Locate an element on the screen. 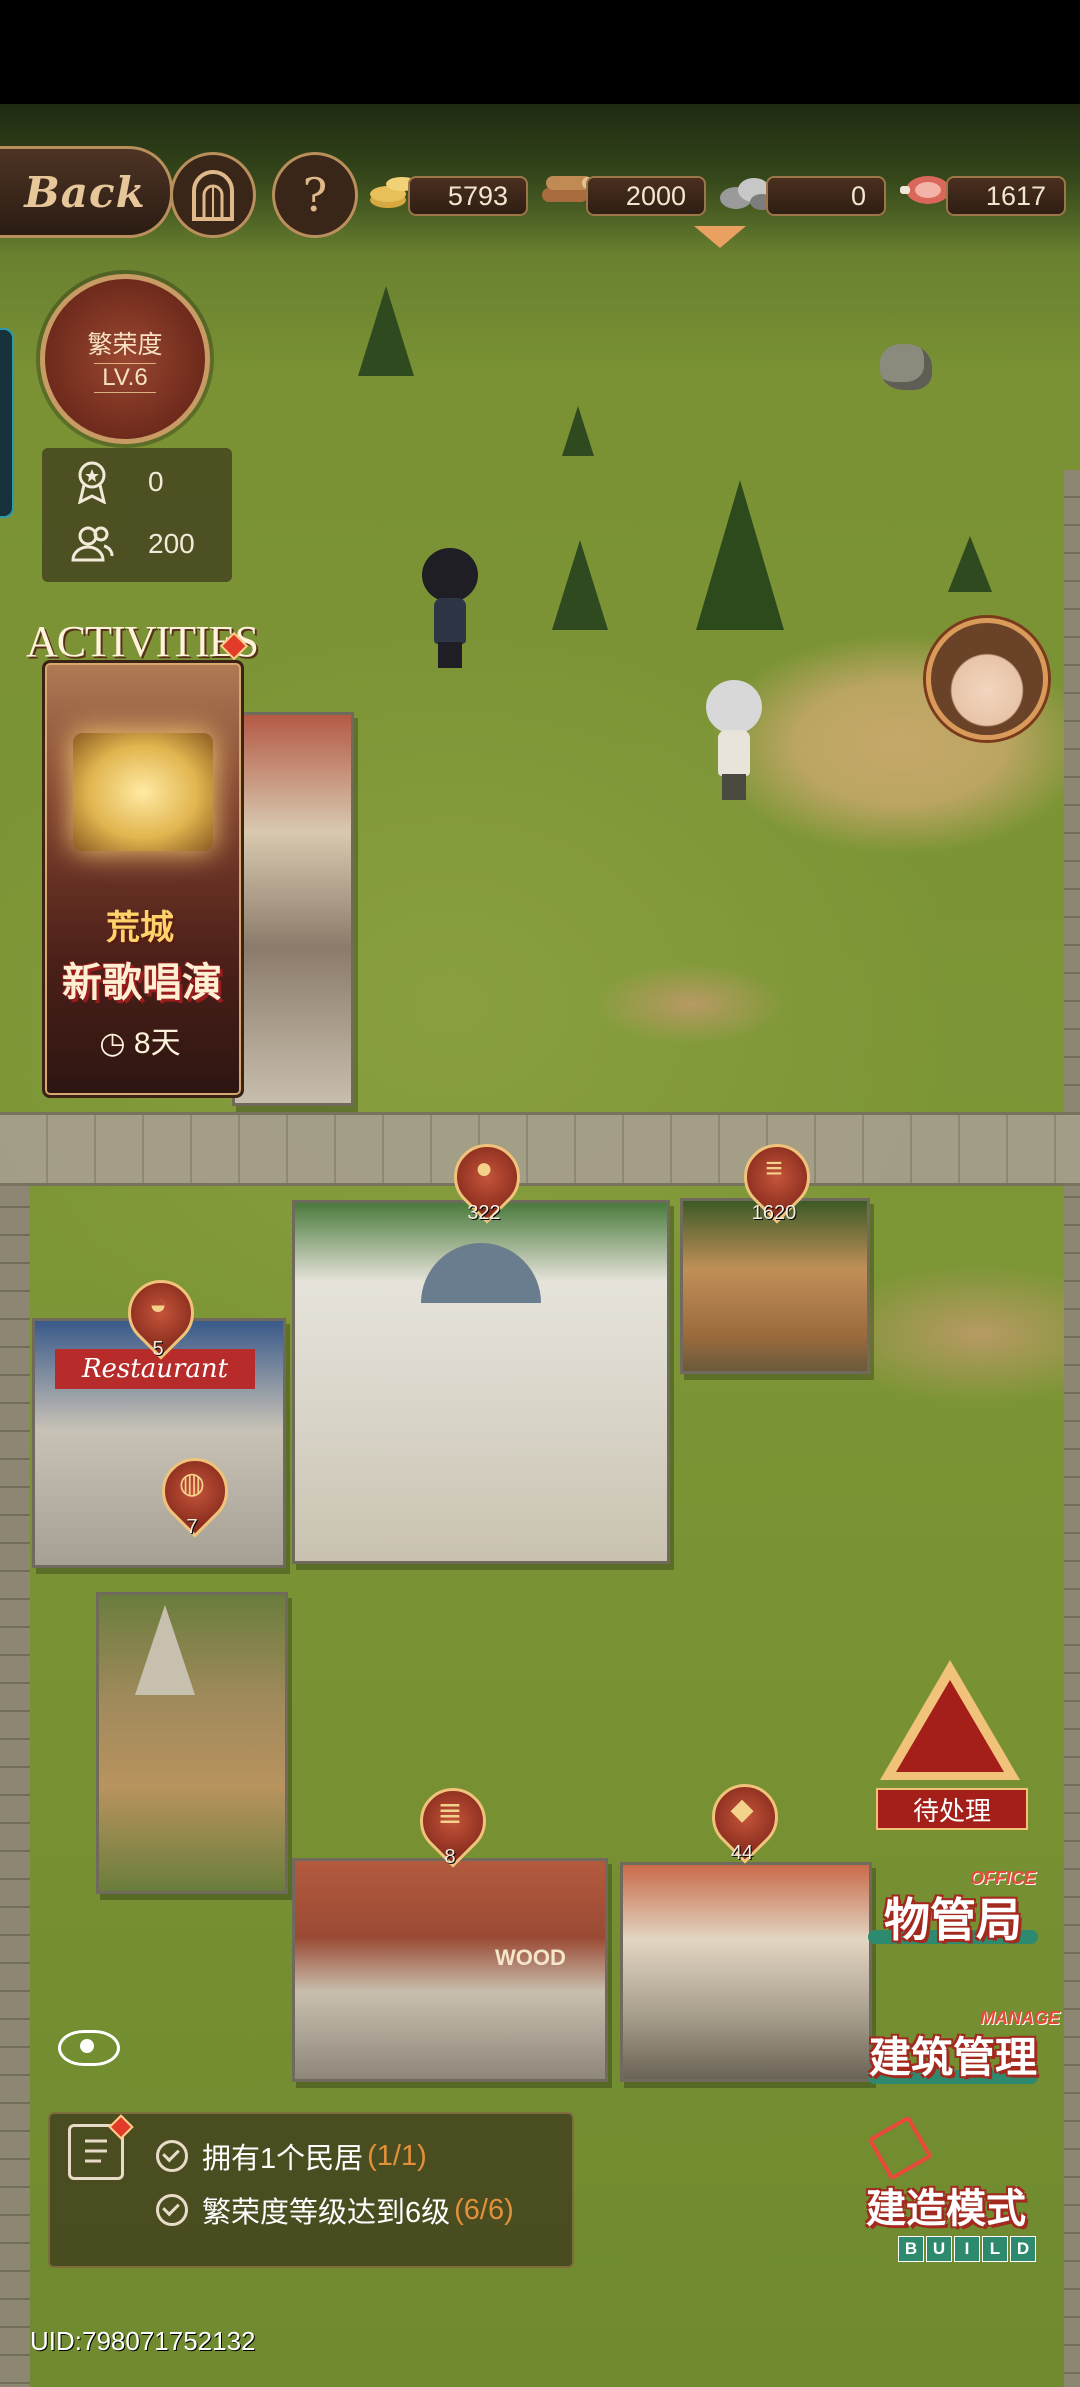  lumber-camp-pin-value: 1620 is located at coordinates (774, 1213).